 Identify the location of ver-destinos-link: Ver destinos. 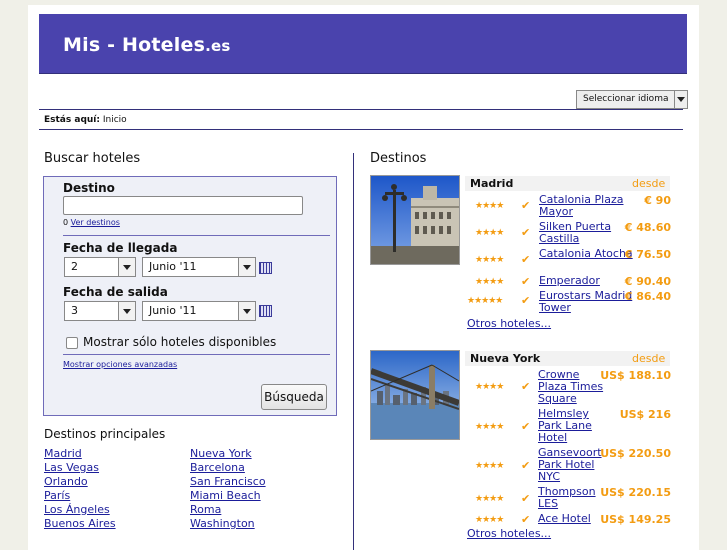
(95, 222).